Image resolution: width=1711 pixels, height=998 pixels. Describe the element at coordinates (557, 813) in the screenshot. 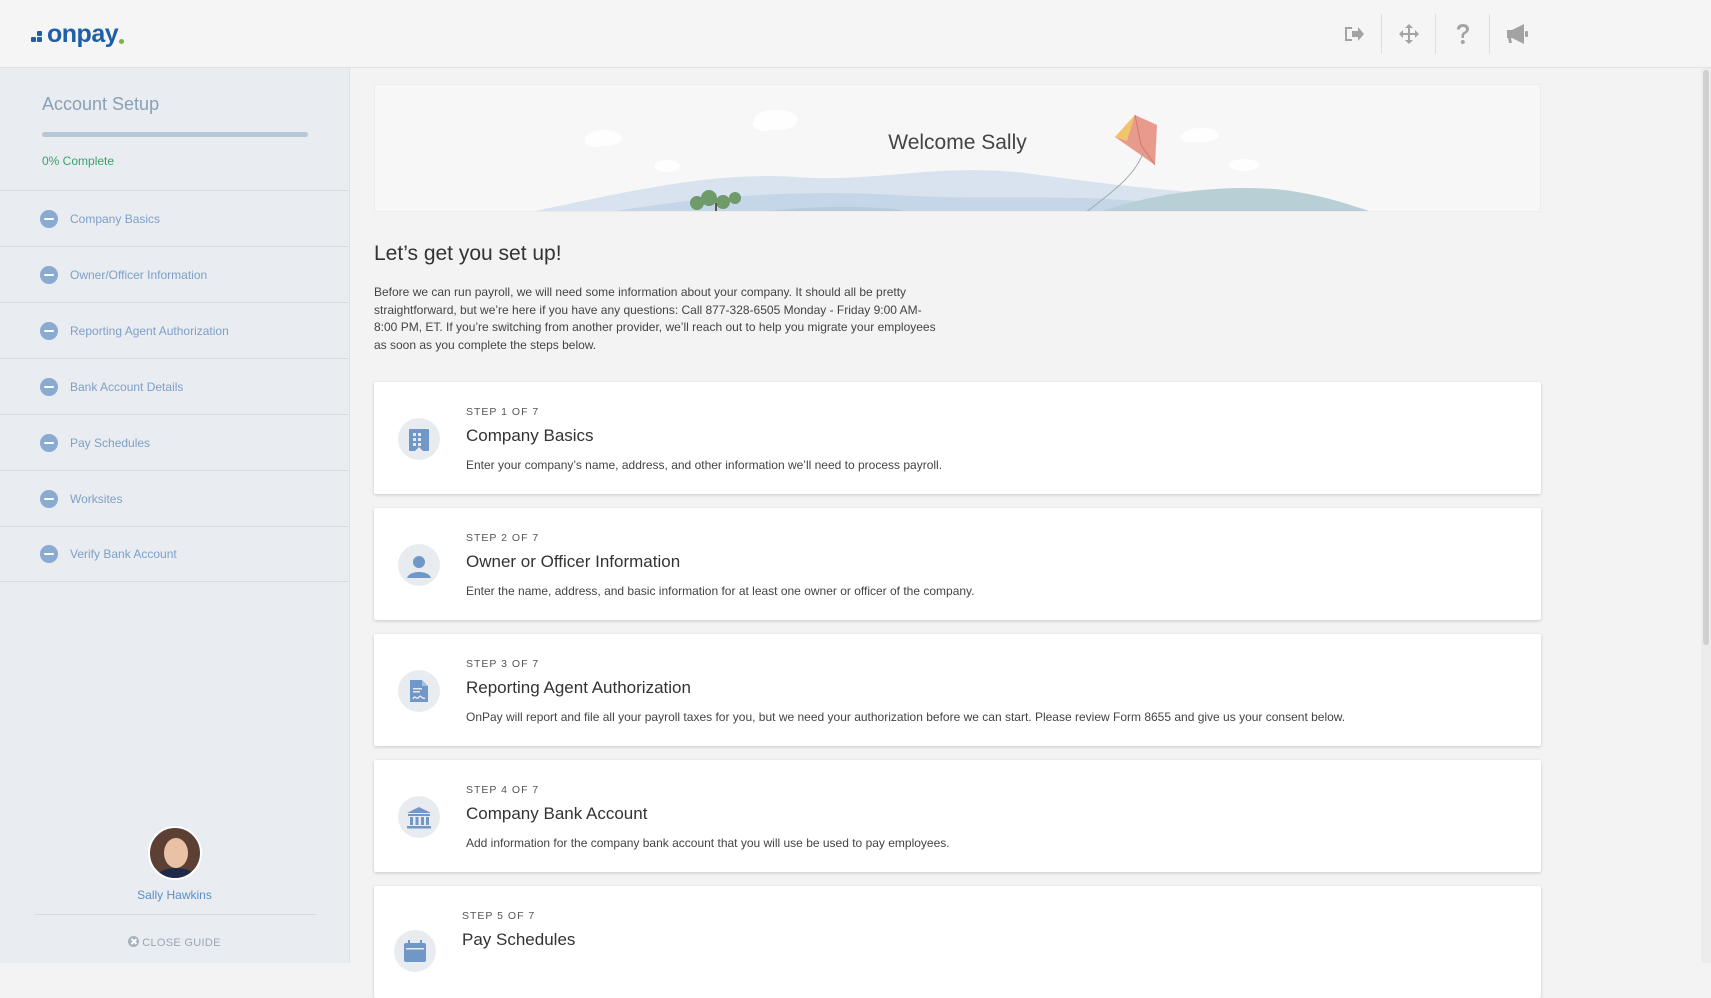

I see `step-title: Company Bank Account` at that location.